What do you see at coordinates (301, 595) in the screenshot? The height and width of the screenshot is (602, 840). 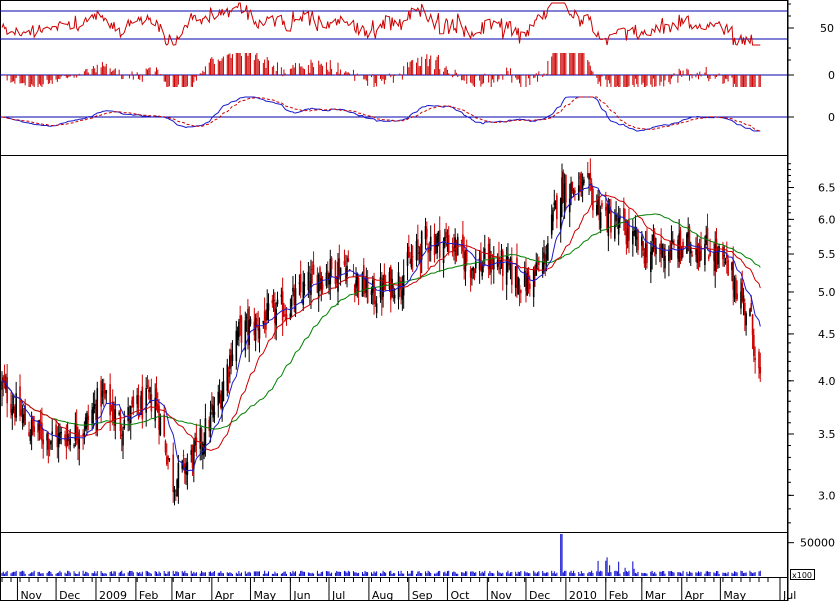 I see `month-label: Jun` at bounding box center [301, 595].